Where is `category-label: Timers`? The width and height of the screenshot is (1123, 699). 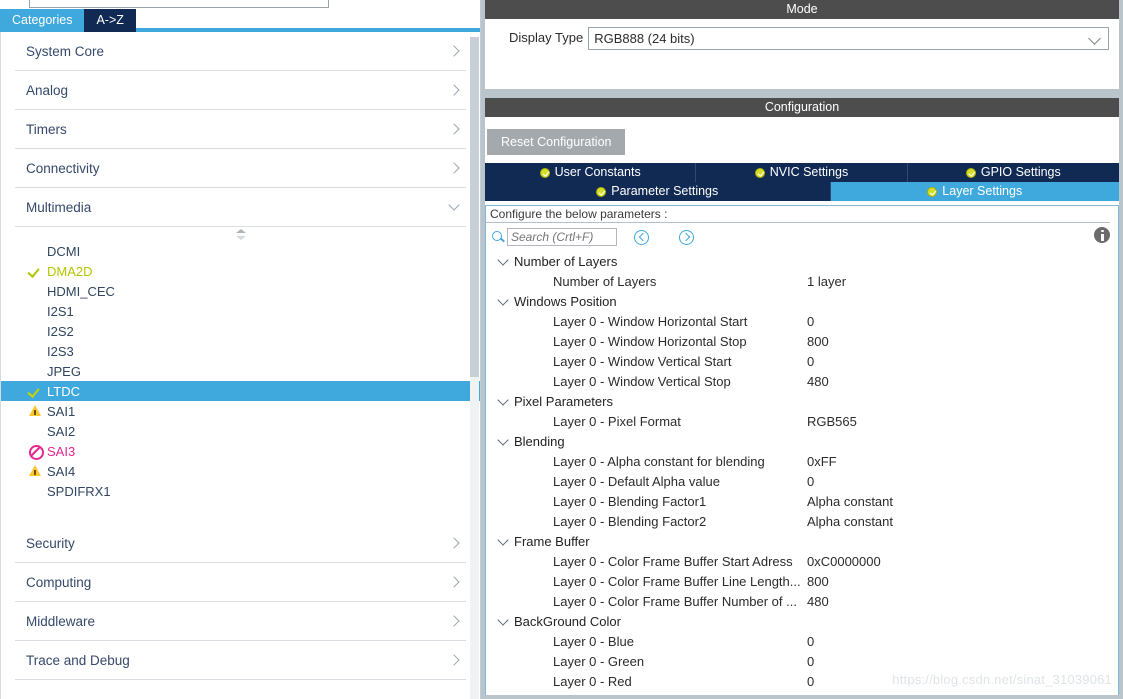 category-label: Timers is located at coordinates (46, 129).